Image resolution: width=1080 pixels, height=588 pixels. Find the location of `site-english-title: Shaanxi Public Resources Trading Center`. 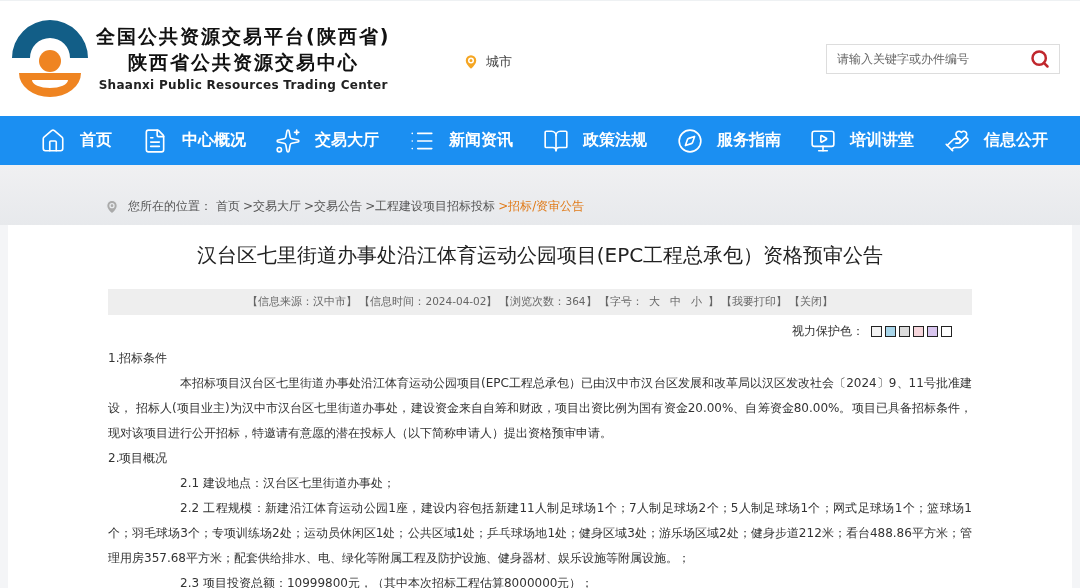

site-english-title: Shaanxi Public Resources Trading Center is located at coordinates (243, 85).